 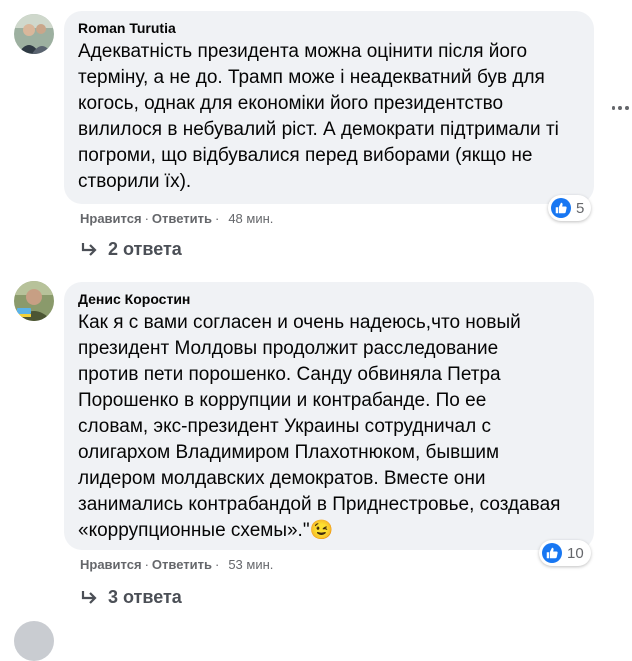 I want to click on replies-label: 2 ответа, so click(x=145, y=249).